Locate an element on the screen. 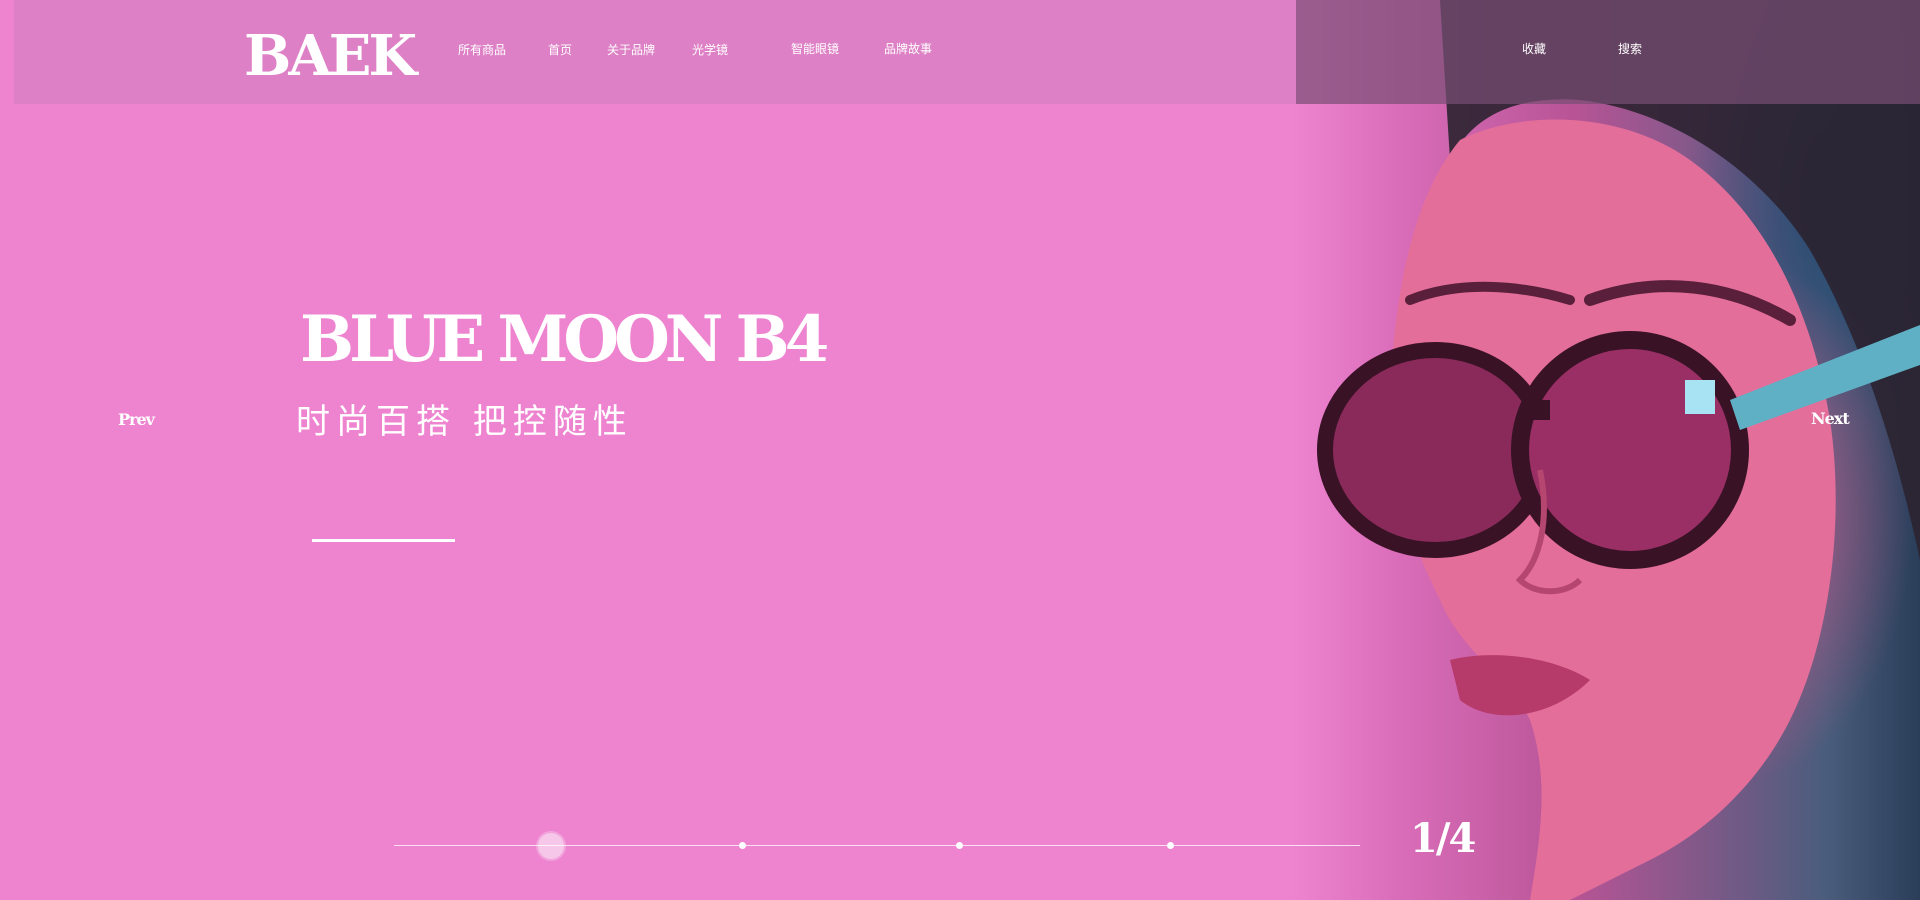  hero-subtitle: 时尚百搭 把控随性 is located at coordinates (464, 422).